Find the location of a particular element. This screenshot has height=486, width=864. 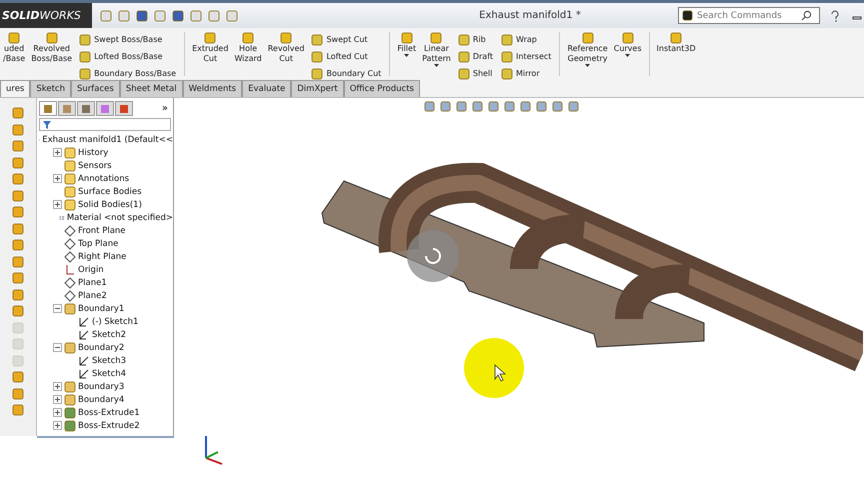

ribbon-tab: Office Products is located at coordinates (382, 88).